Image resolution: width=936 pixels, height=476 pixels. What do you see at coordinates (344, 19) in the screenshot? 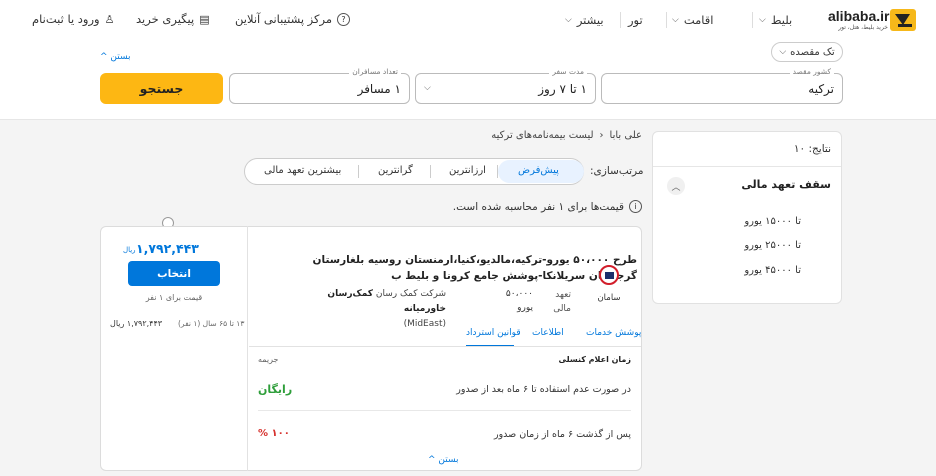
I see `question-icon: ?` at bounding box center [344, 19].